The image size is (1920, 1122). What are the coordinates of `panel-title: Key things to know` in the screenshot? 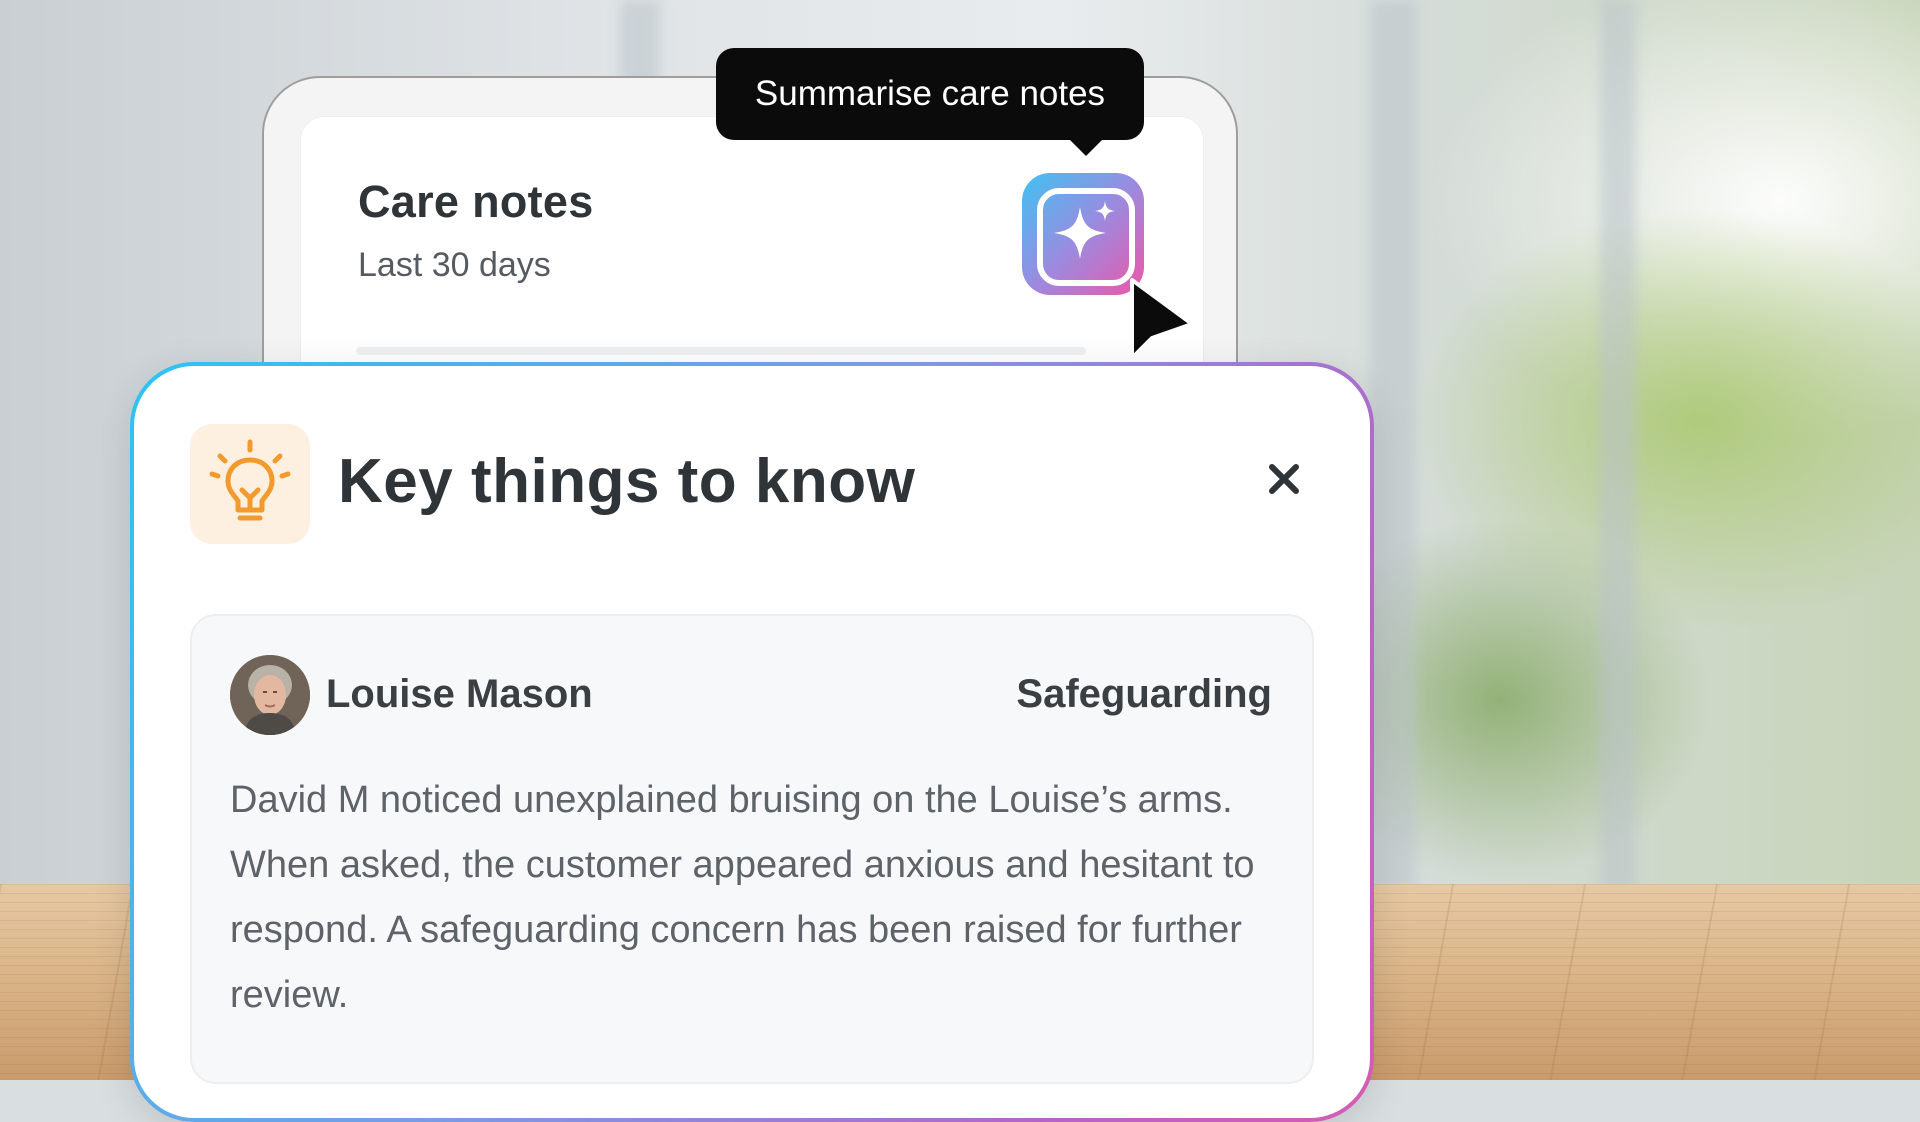 It's located at (627, 481).